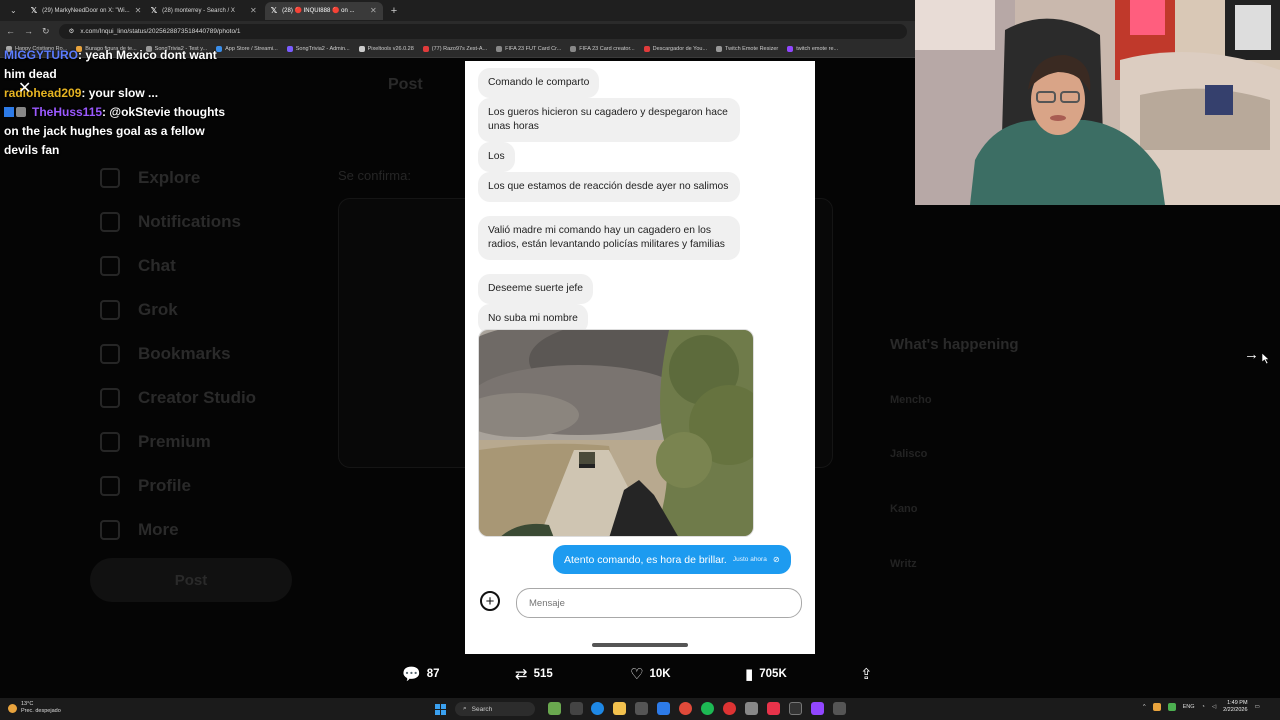 This screenshot has width=1280, height=720. I want to click on browser-tab-active: 𝕏 (28) 🔴 INQUI888 🔴 on ... ✕, so click(323, 10).